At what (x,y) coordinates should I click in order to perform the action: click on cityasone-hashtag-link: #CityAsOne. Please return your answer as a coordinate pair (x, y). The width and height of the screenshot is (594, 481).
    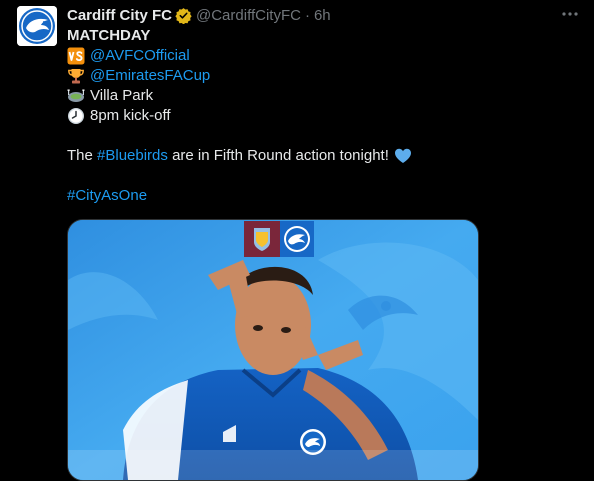
    Looking at the image, I should click on (107, 196).